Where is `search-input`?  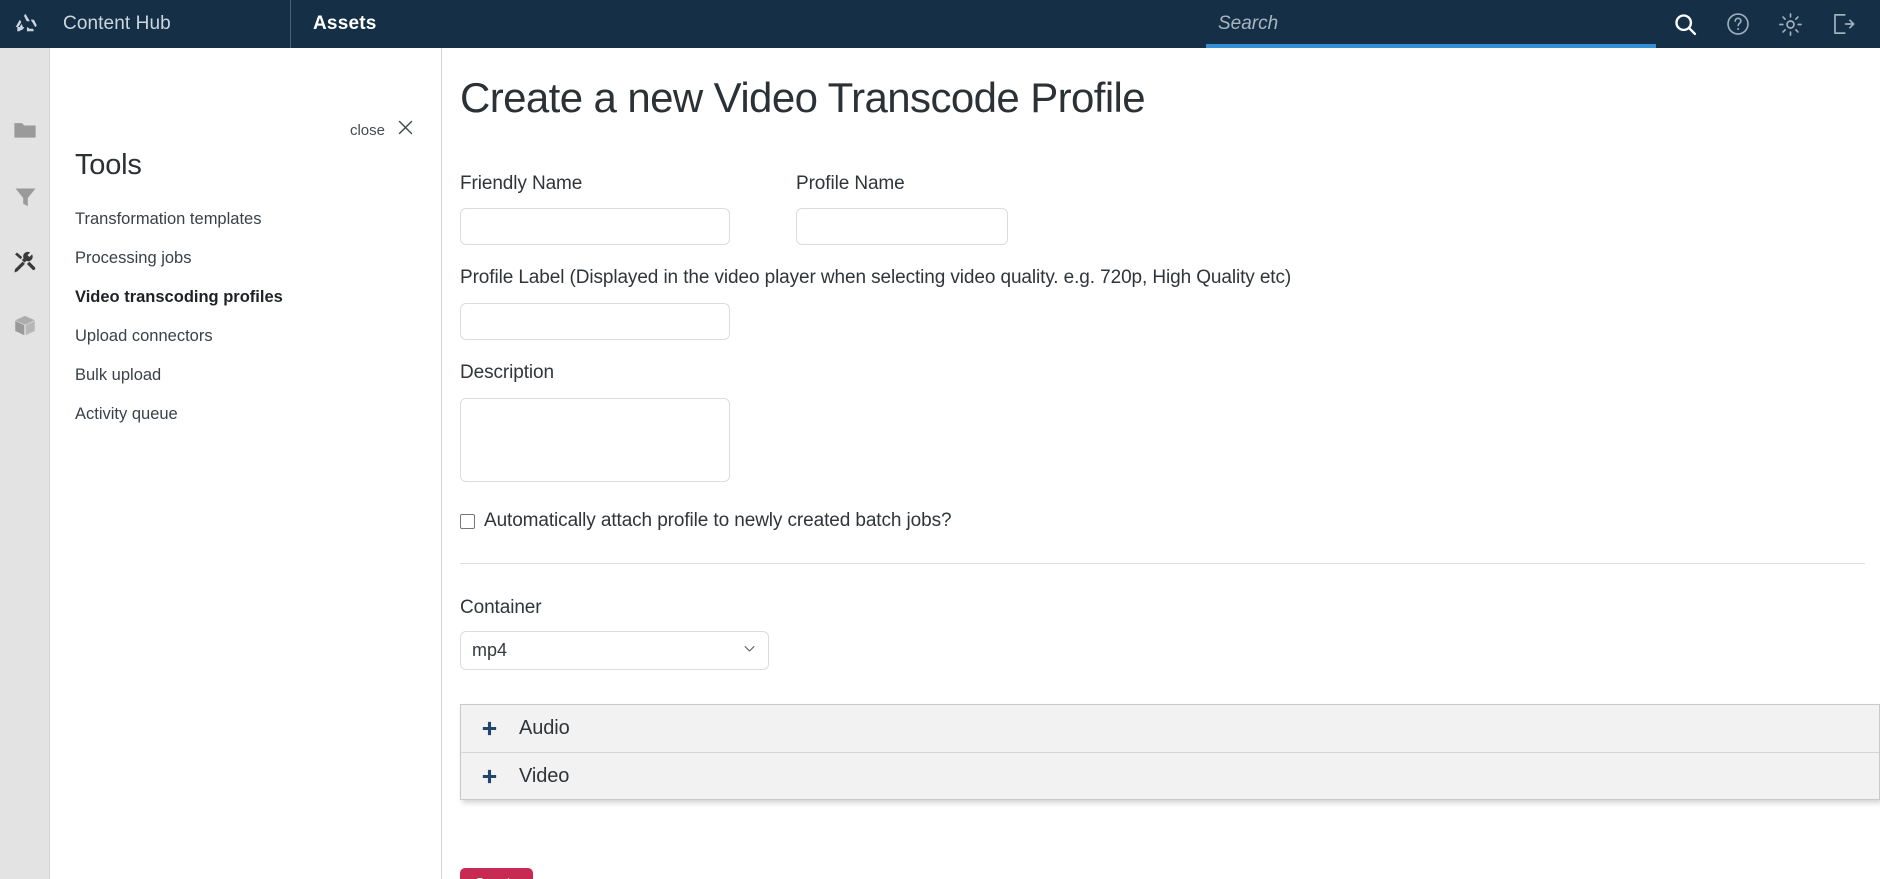 search-input is located at coordinates (1431, 24).